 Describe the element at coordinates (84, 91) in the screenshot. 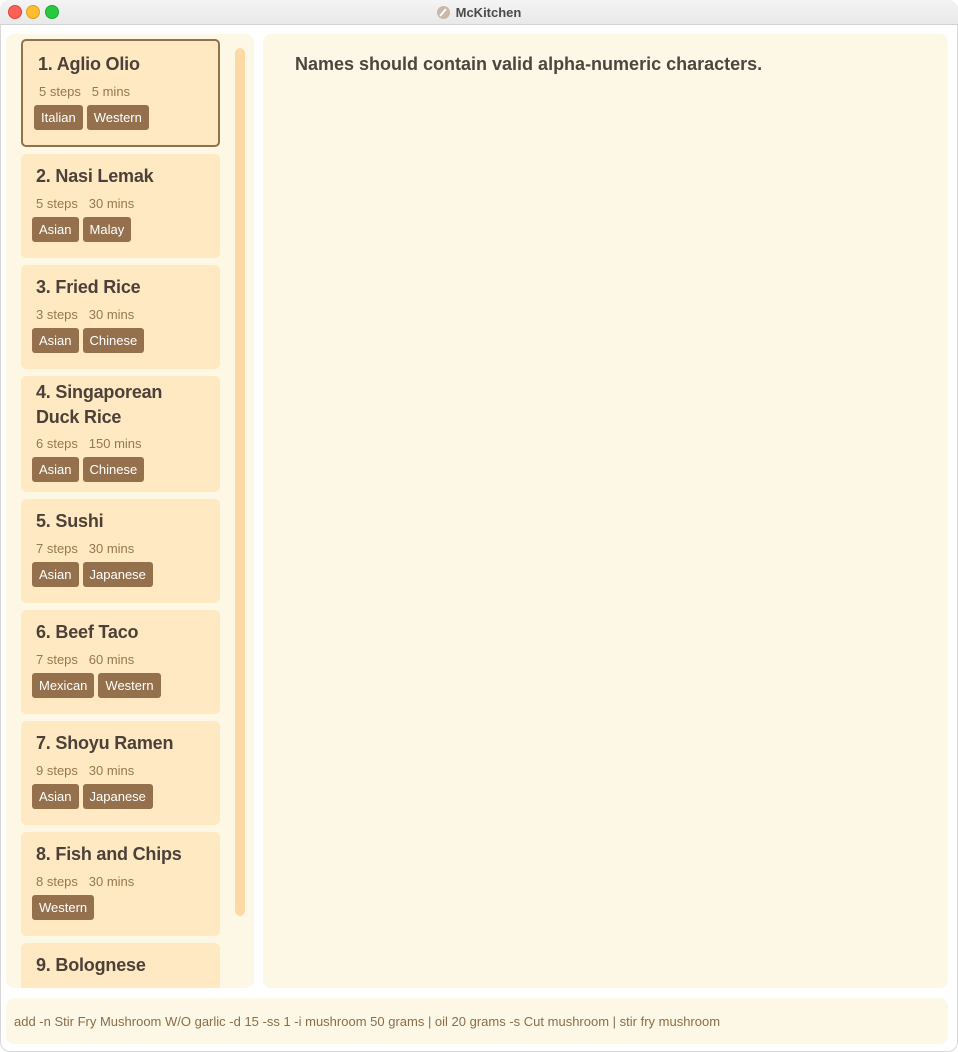

I see `recipe-meta: 5 steps 5 mins` at that location.